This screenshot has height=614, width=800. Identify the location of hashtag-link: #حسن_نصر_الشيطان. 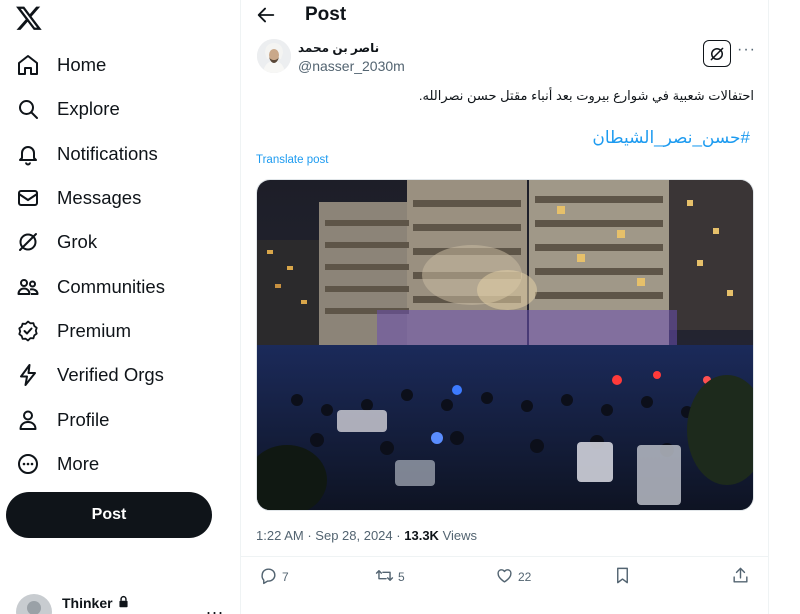
(671, 138).